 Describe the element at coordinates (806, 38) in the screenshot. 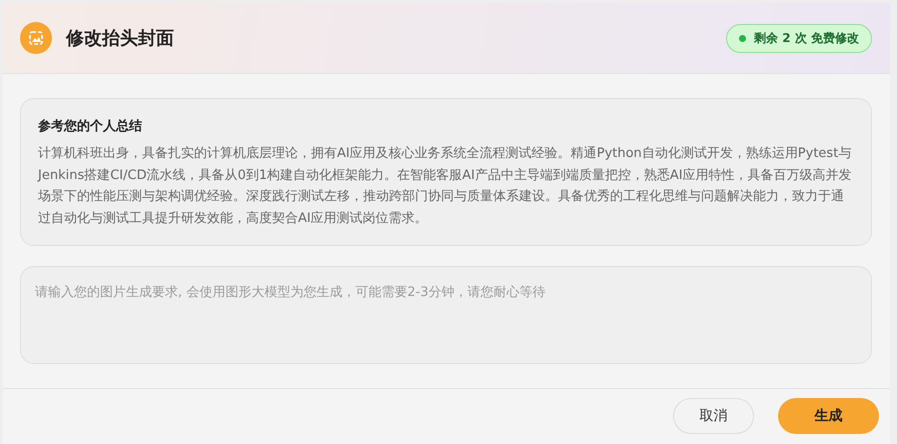

I see `free-edits-text: 剩余 2 次 免费修改` at that location.